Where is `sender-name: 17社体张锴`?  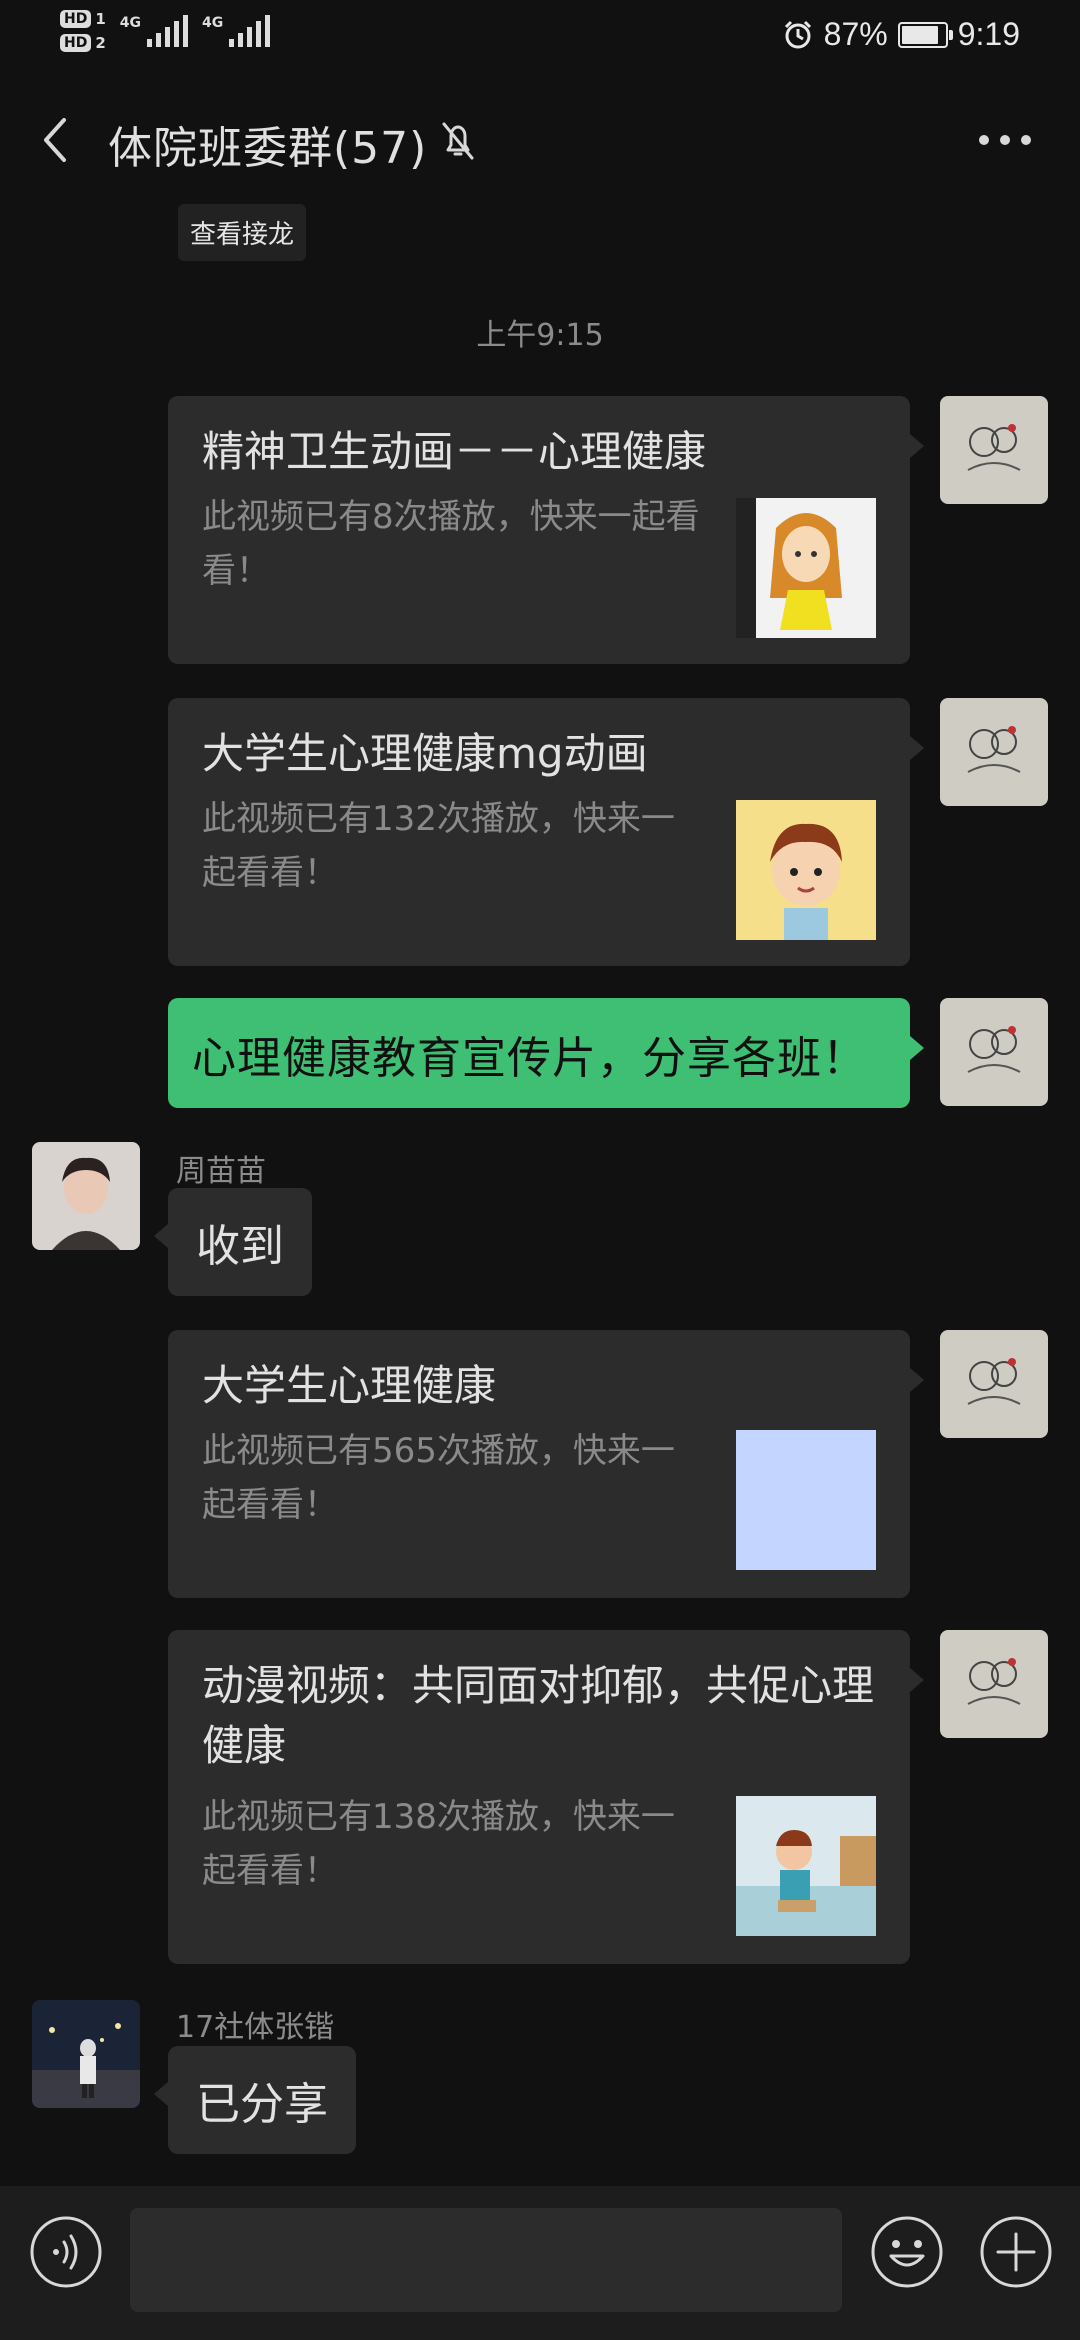 sender-name: 17社体张锴 is located at coordinates (255, 2027).